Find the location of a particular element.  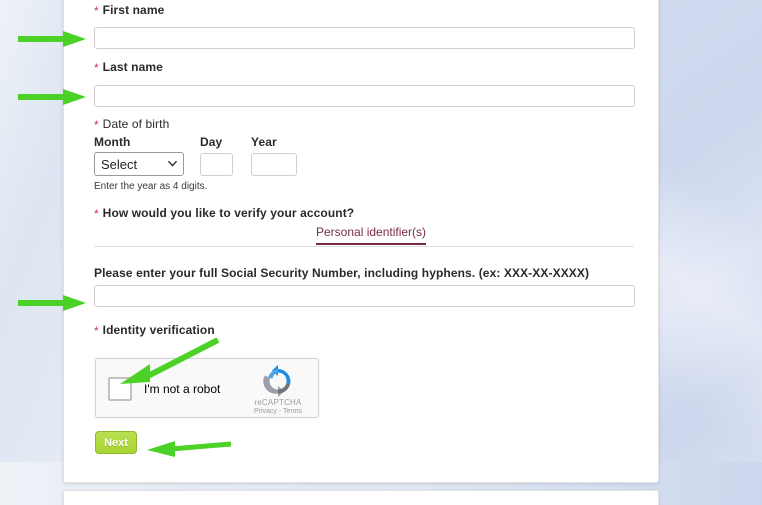

last-name-label-row: * Last name is located at coordinates (364, 67).